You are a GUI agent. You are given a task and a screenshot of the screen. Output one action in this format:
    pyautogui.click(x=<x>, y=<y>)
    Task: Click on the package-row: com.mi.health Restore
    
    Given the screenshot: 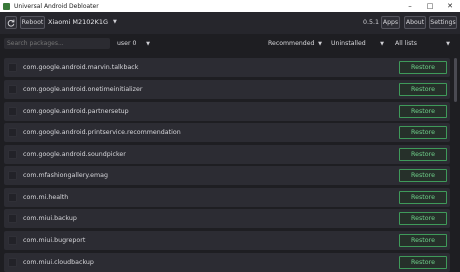 What is the action you would take?
    pyautogui.click(x=227, y=197)
    